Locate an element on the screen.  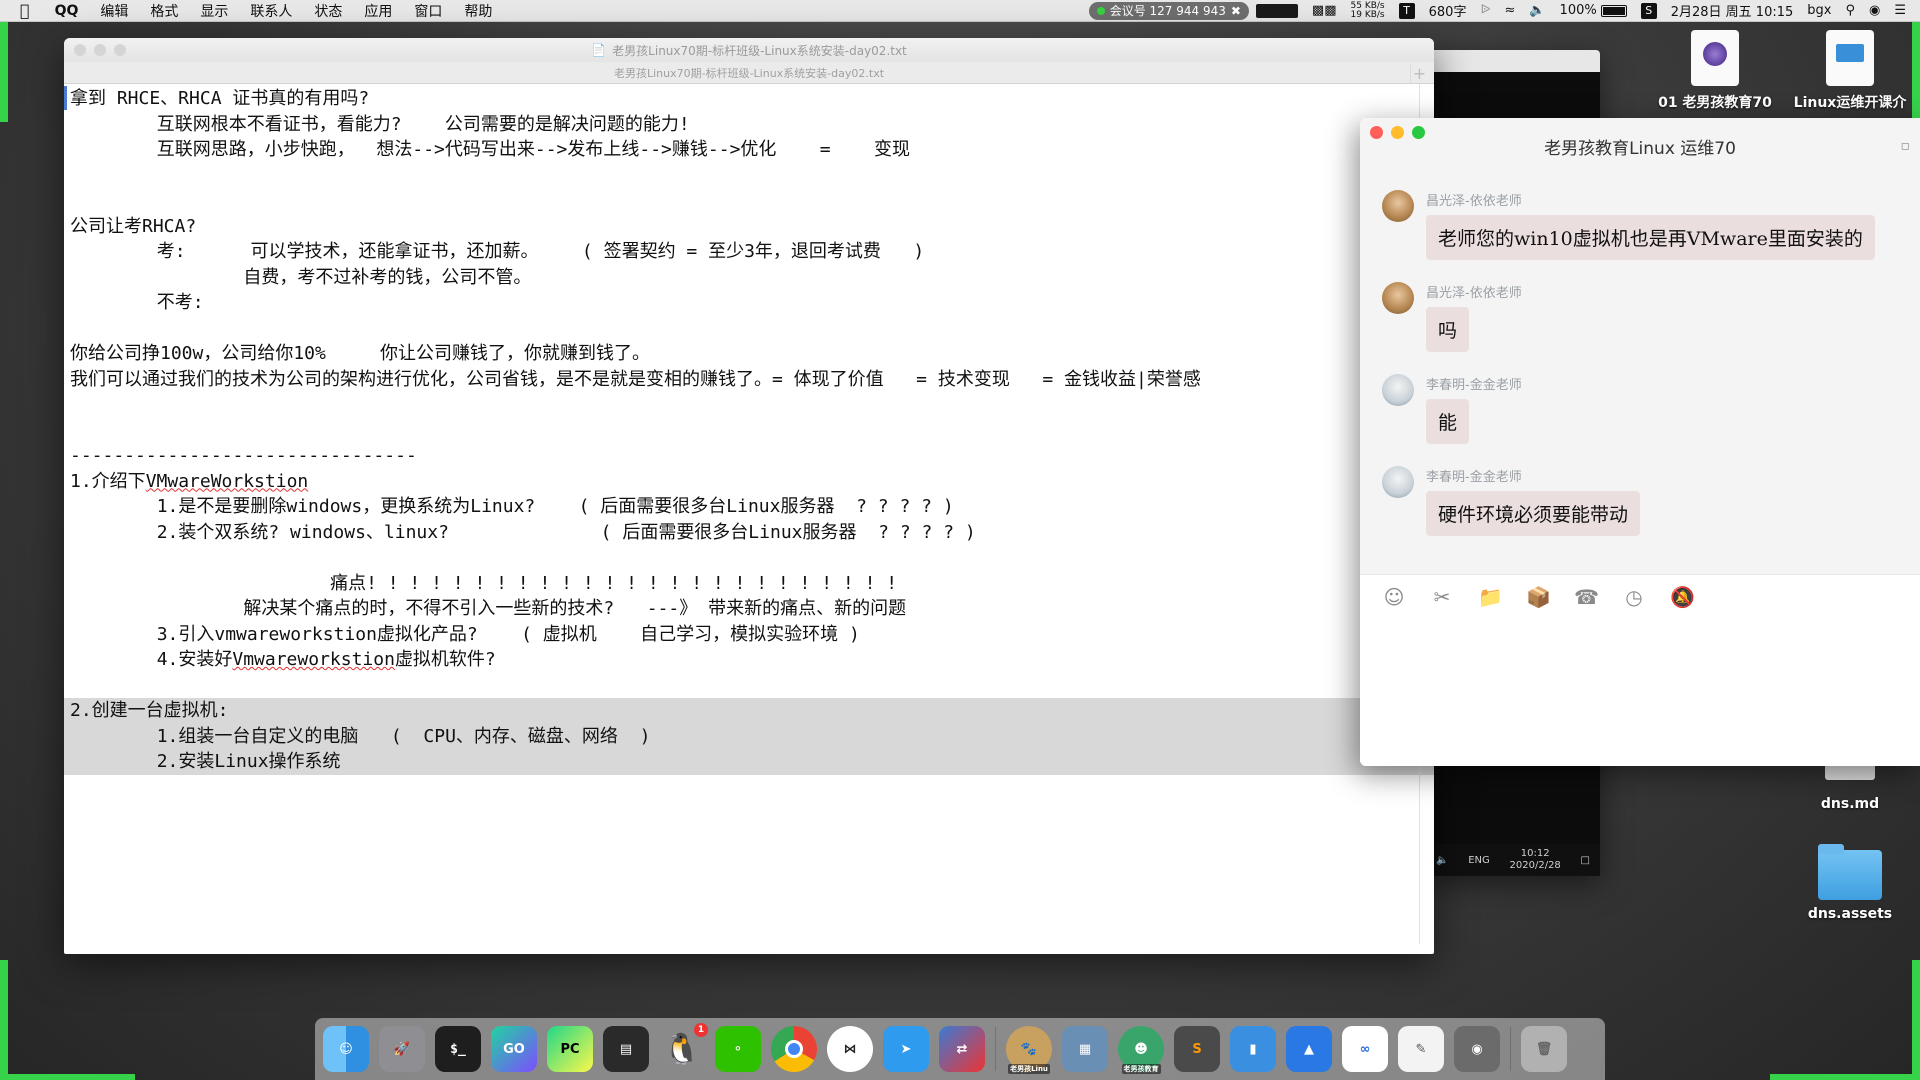
vm-notification-icon: □ is located at coordinates (1585, 860).